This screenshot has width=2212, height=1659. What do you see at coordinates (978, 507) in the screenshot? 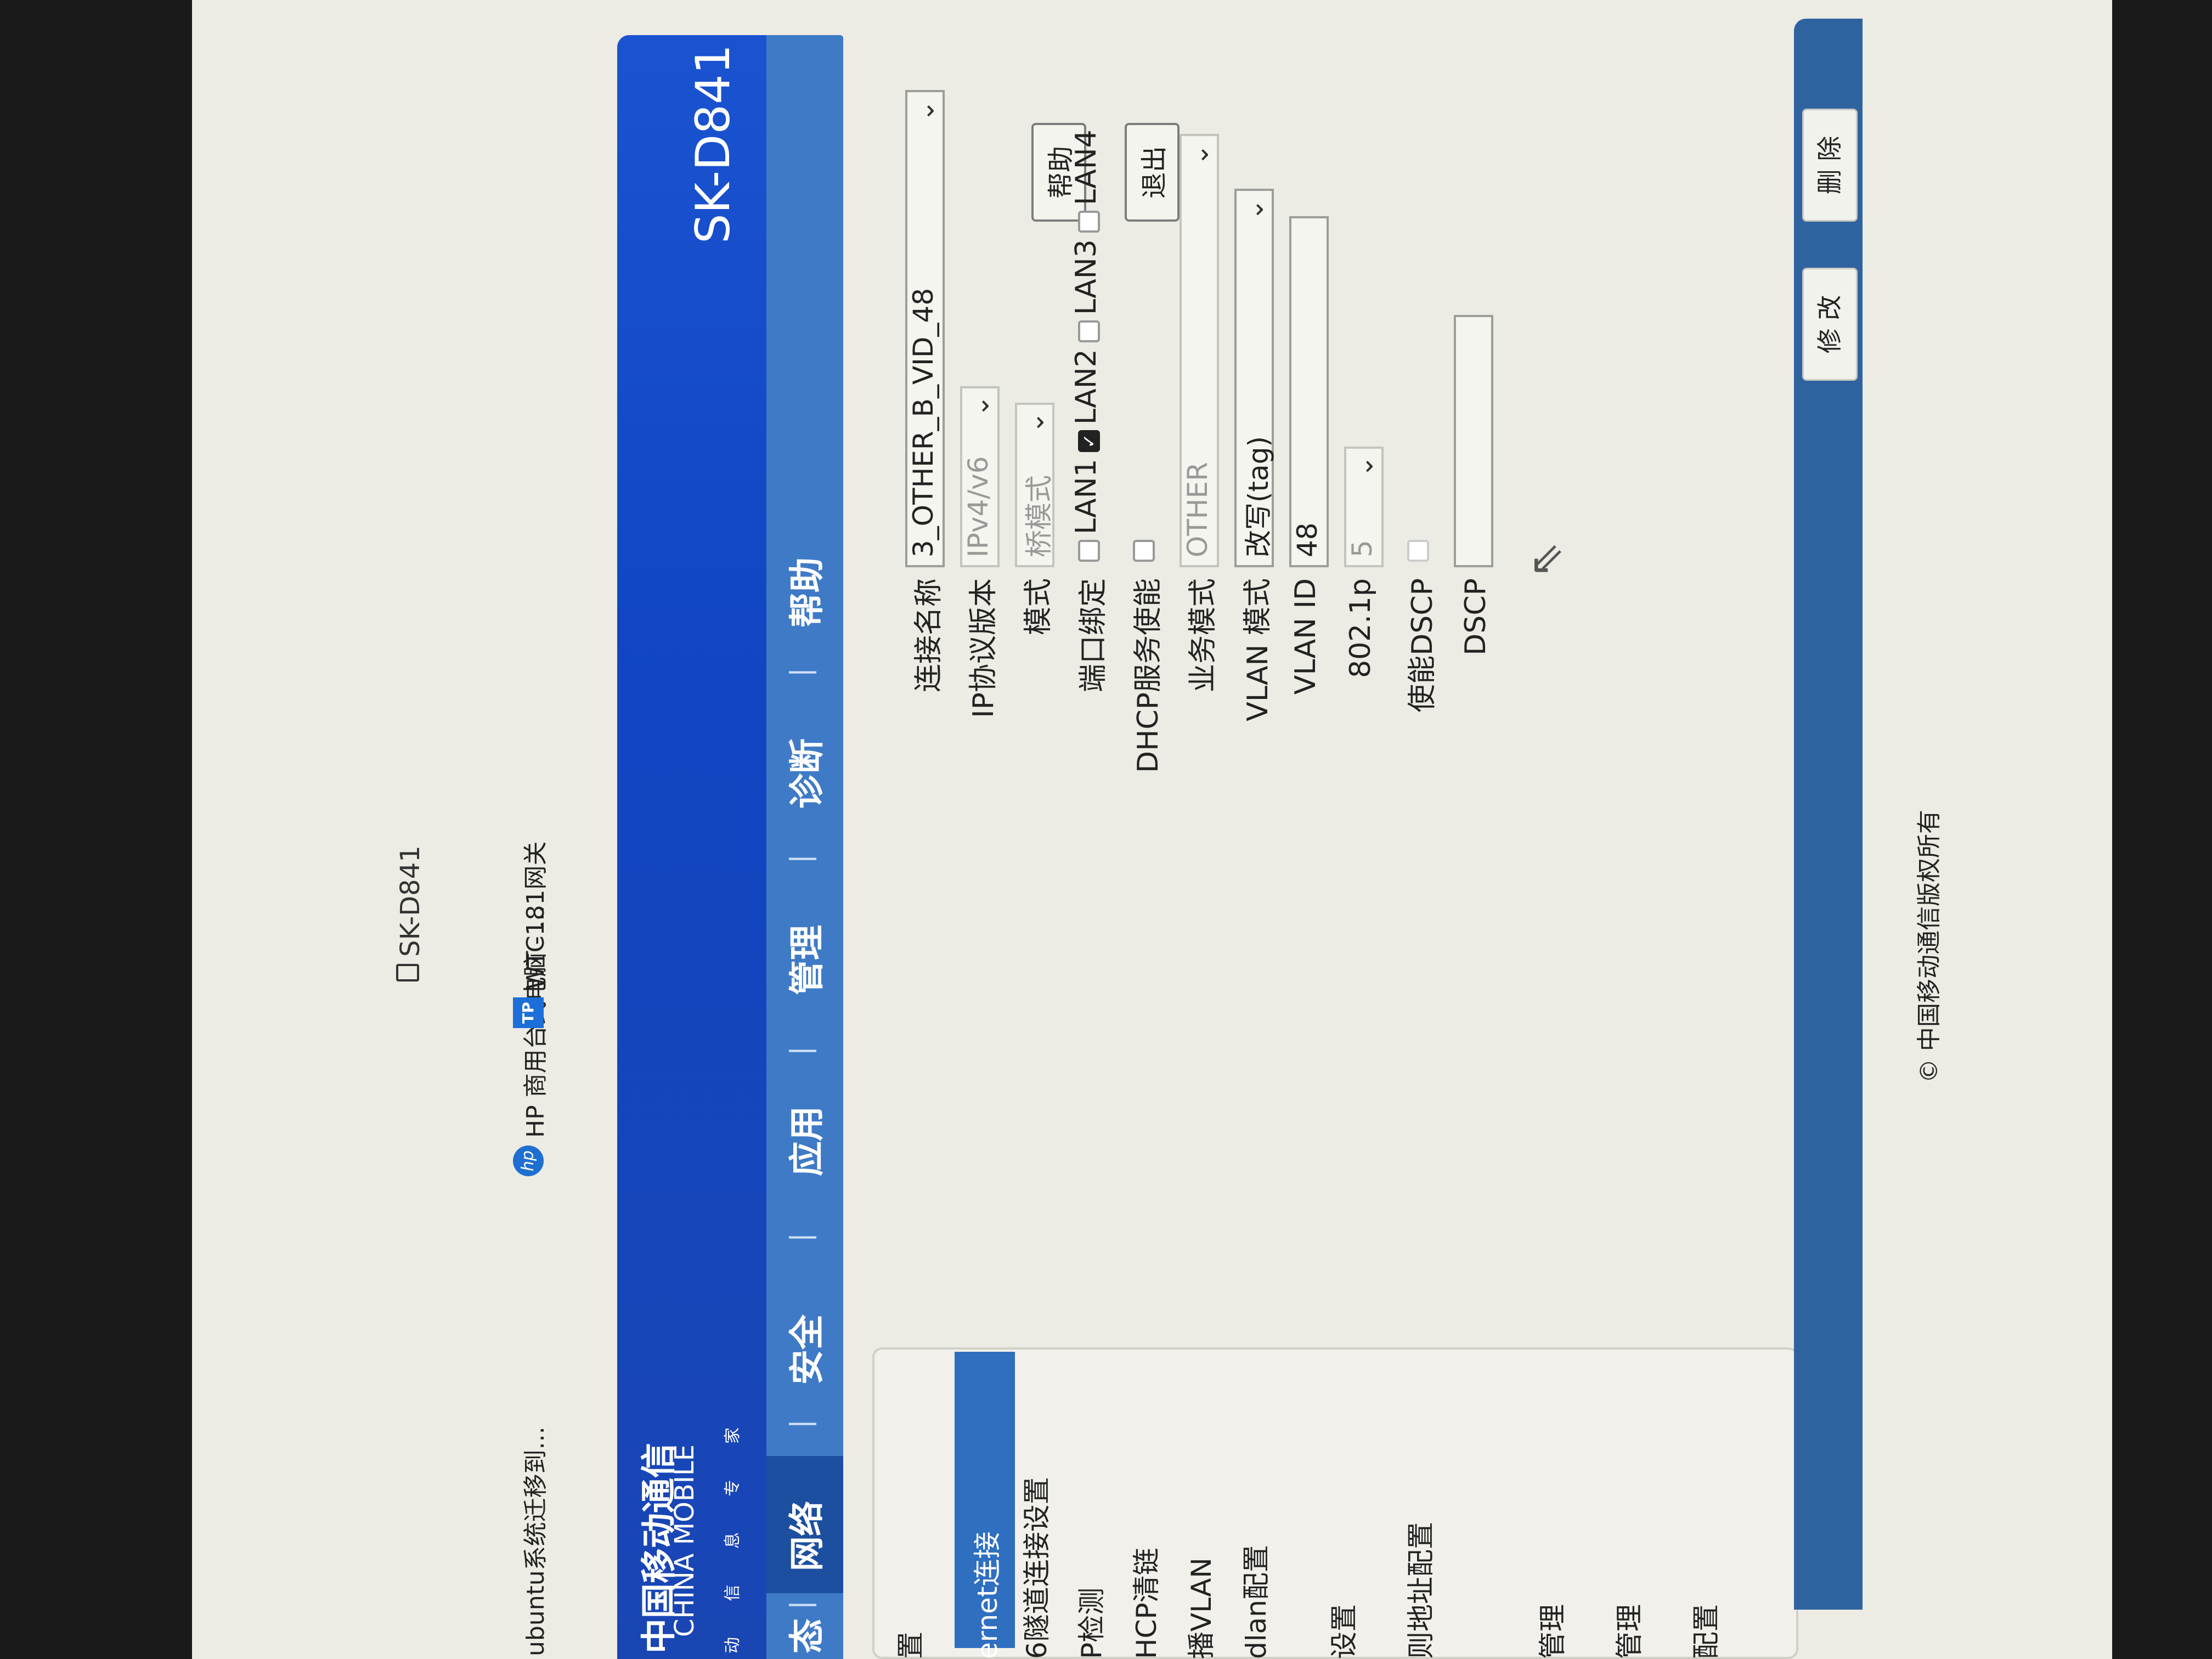
I see `ip-version-value: IPv4/v6` at bounding box center [978, 507].